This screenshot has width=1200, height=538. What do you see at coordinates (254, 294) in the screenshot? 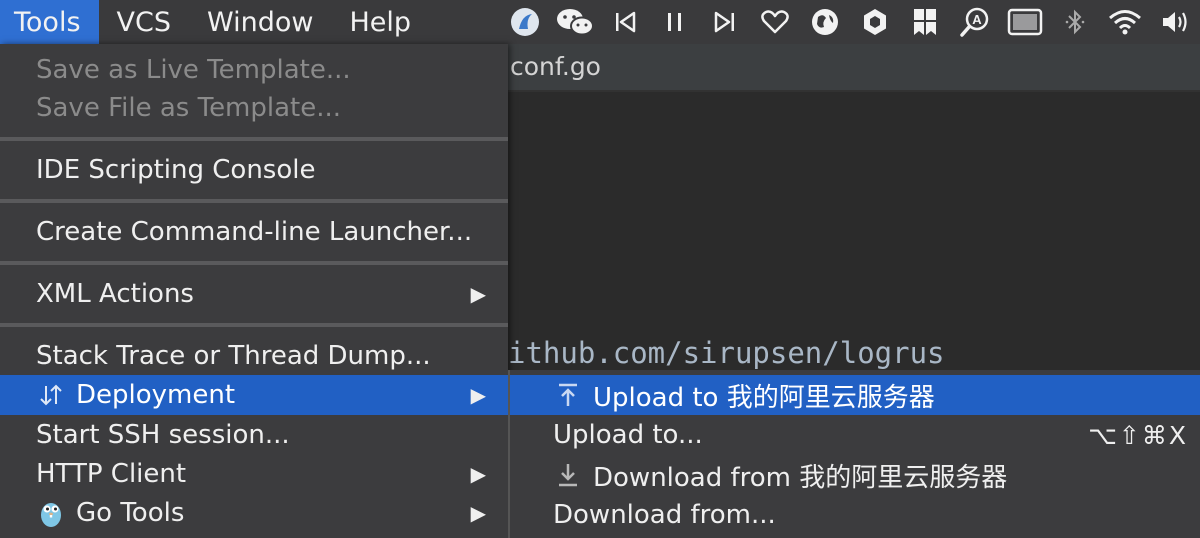
I see `menu-item-xml-actions: XML Actions ▶` at bounding box center [254, 294].